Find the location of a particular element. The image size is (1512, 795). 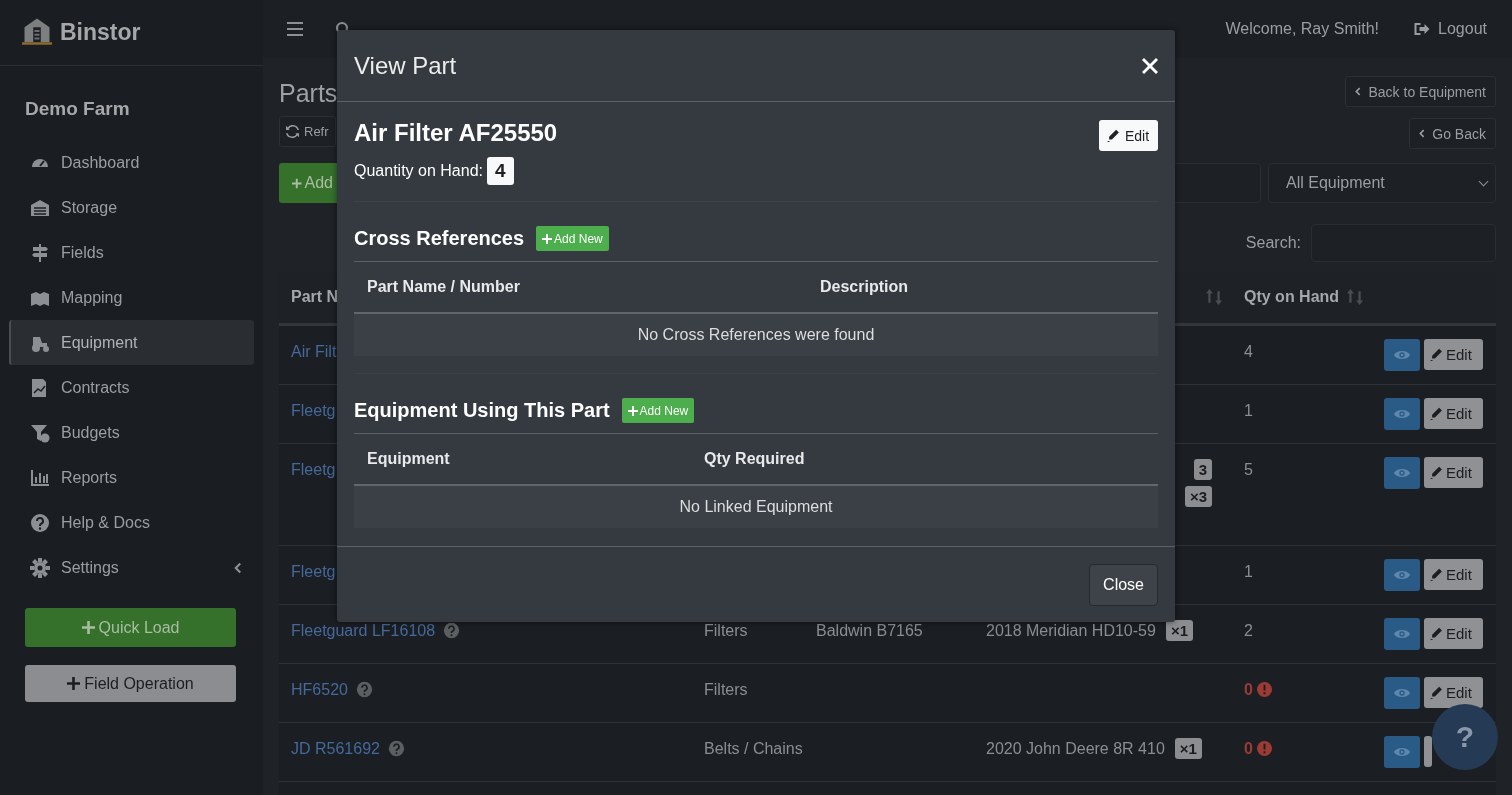

edit-button is located at coordinates (1428, 751).